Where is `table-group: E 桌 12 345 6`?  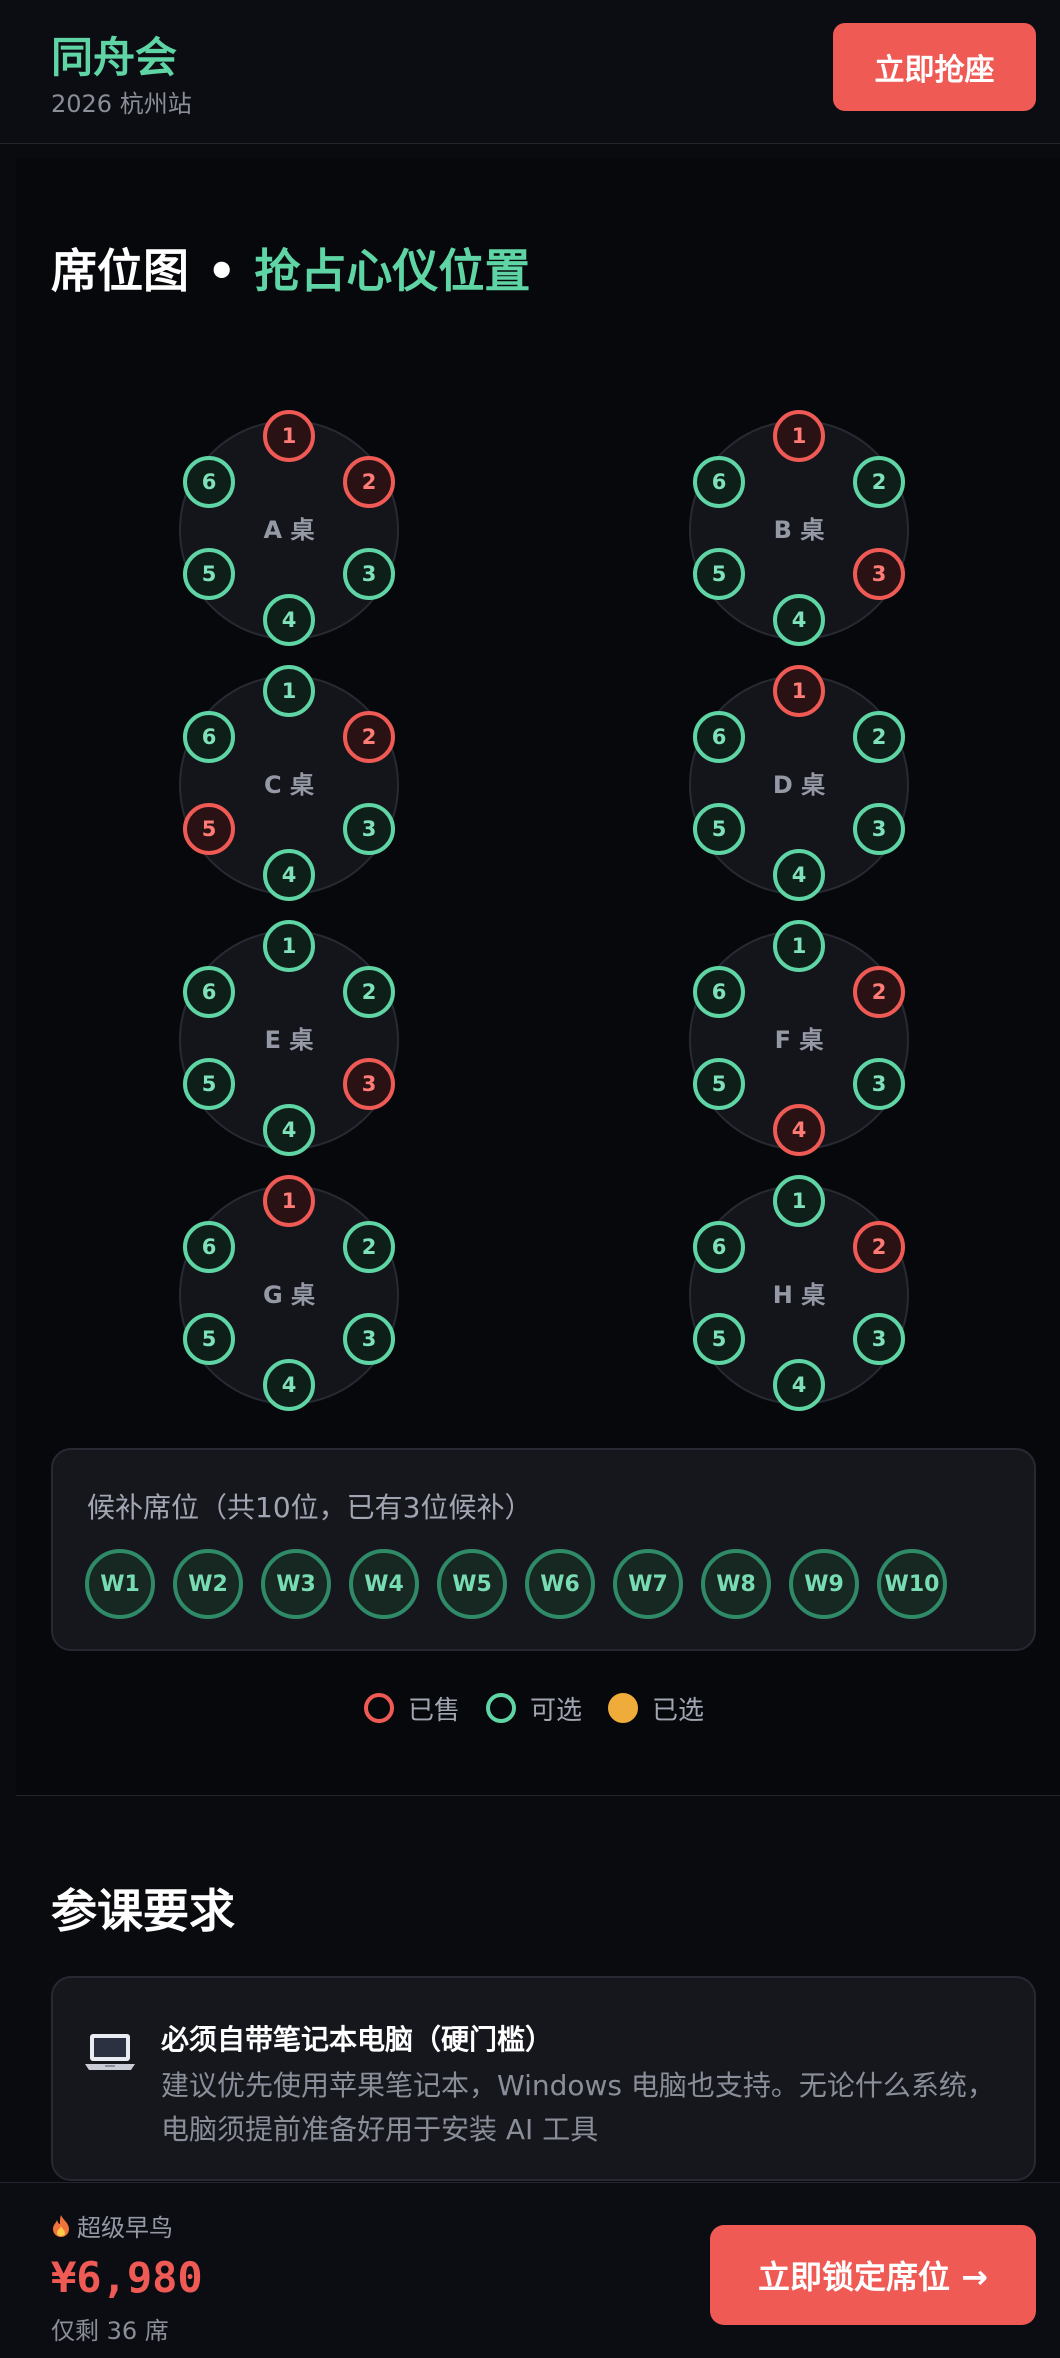
table-group: E 桌 12 345 6 is located at coordinates (289, 1038).